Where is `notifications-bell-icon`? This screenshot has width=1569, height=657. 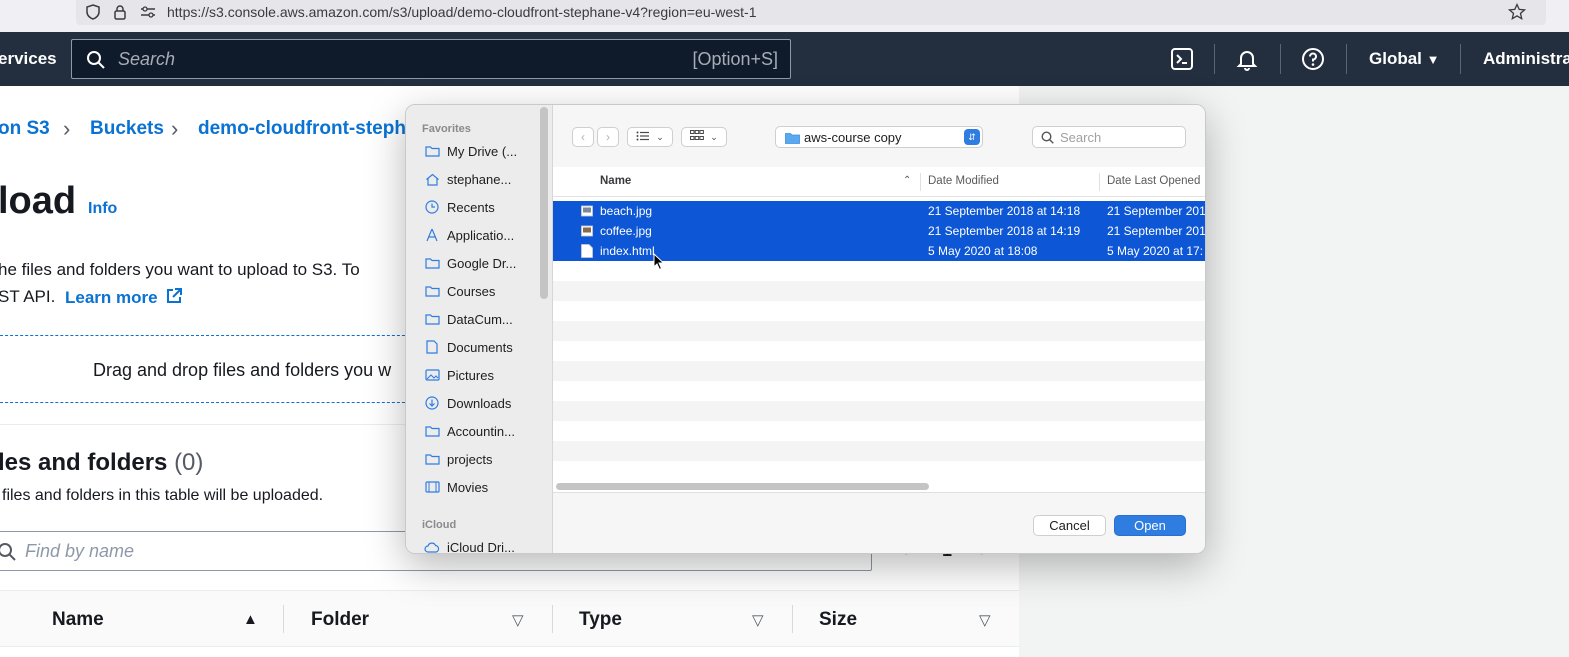
notifications-bell-icon is located at coordinates (1247, 59).